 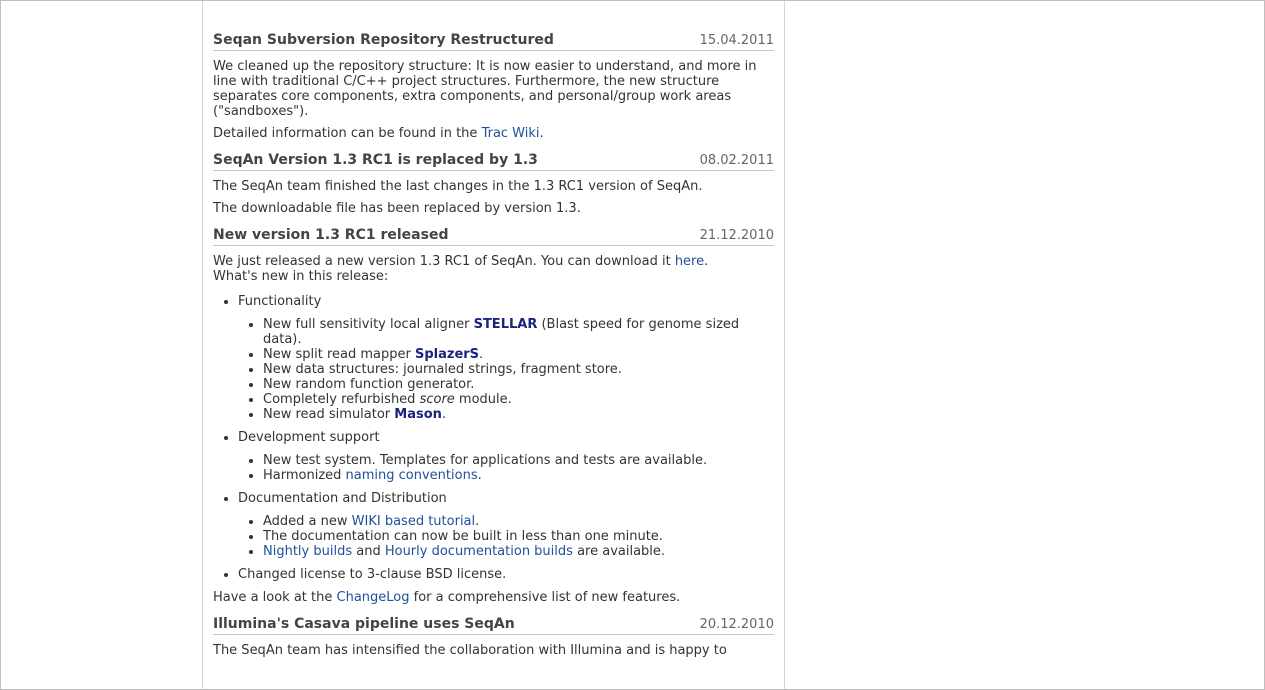 I want to click on news-date: 20.12.2010, so click(x=736, y=624).